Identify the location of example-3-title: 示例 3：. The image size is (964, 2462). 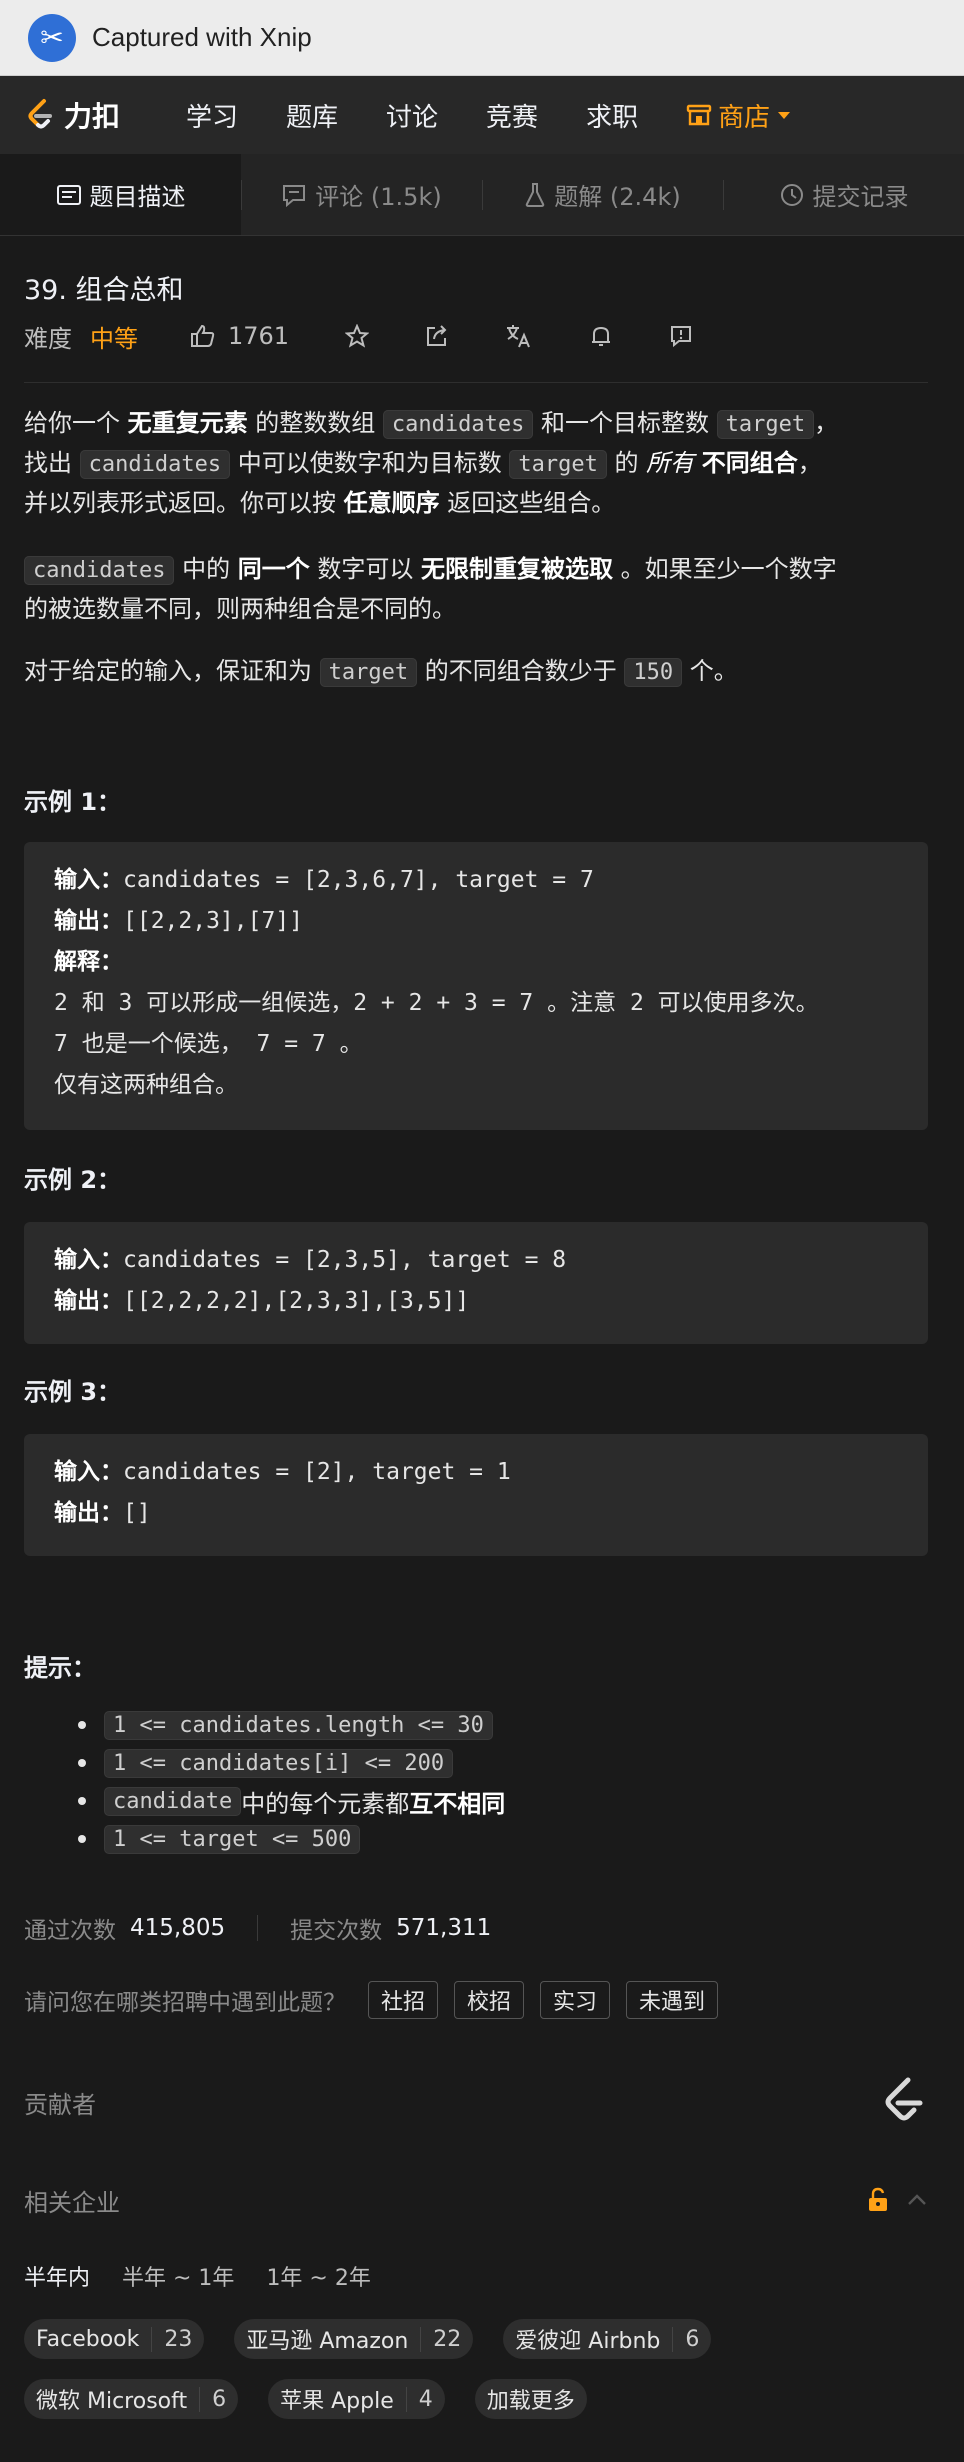
(73, 1392).